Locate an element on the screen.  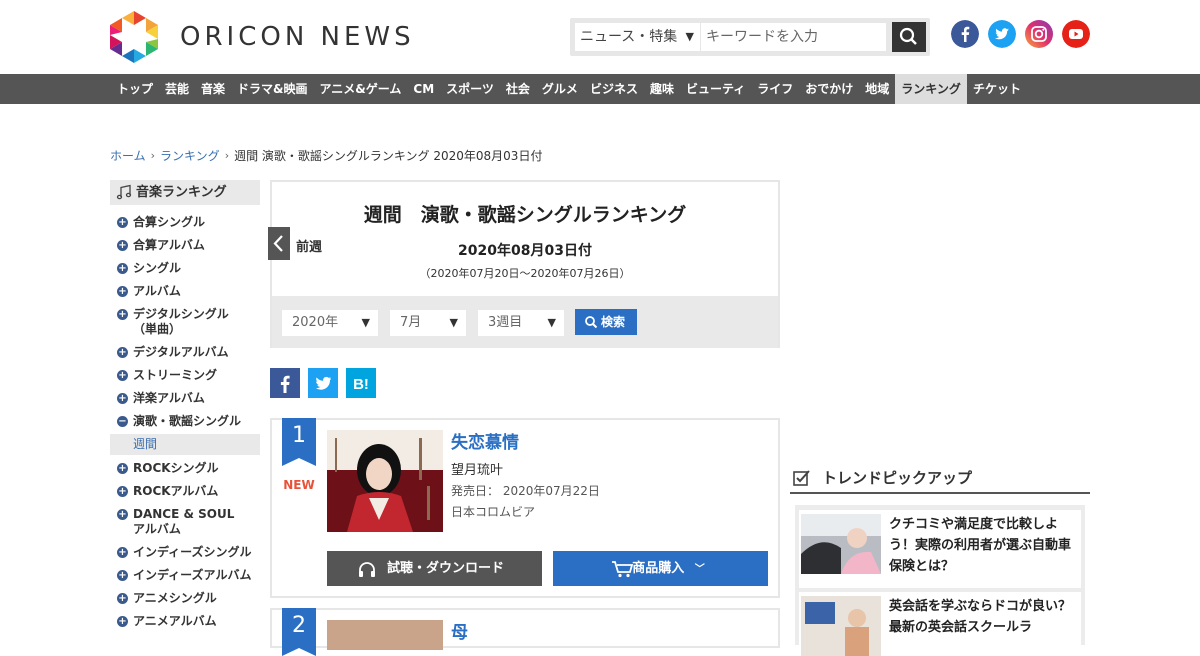
nav-item-top: トップ is located at coordinates (135, 89).